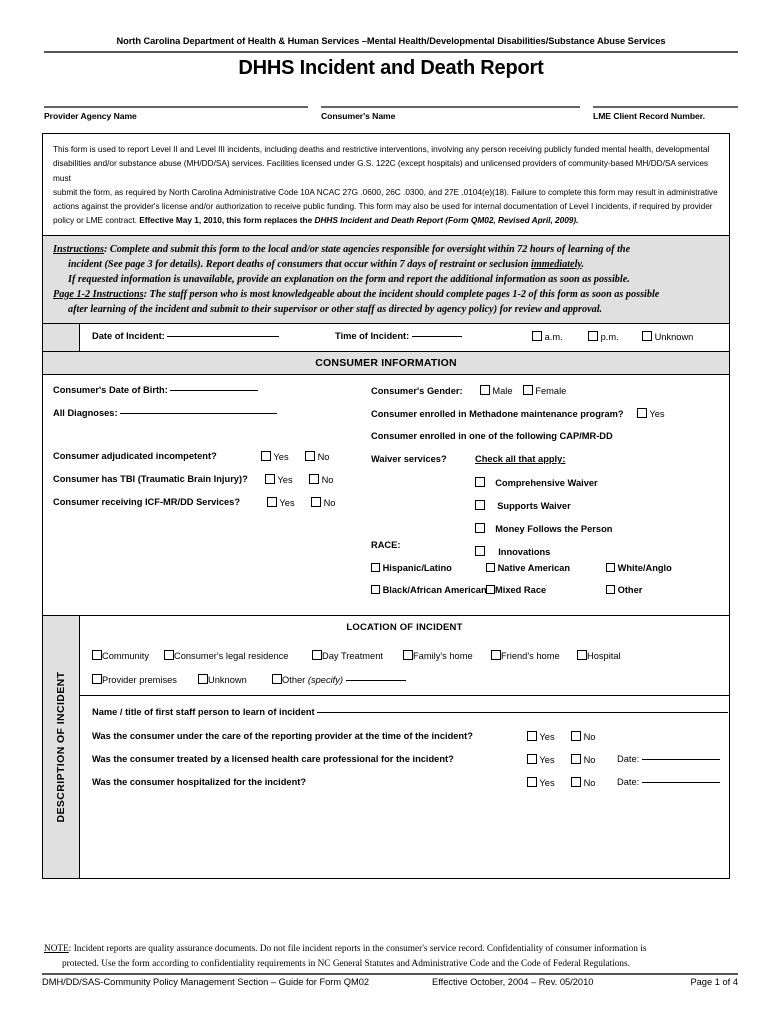 This screenshot has width=770, height=1024. I want to click on icfmr-no-group: No, so click(323, 502).